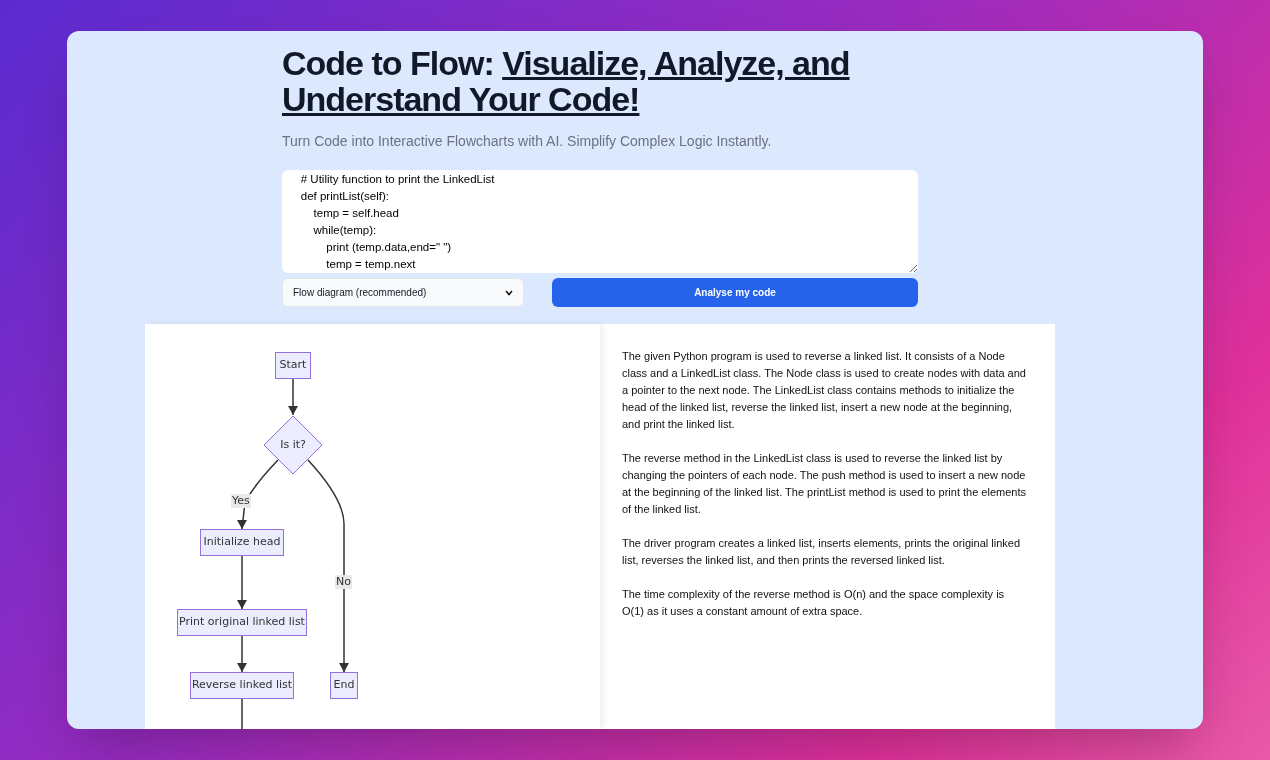 The width and height of the screenshot is (1270, 760). What do you see at coordinates (241, 501) in the screenshot?
I see `edge-label: Yes` at bounding box center [241, 501].